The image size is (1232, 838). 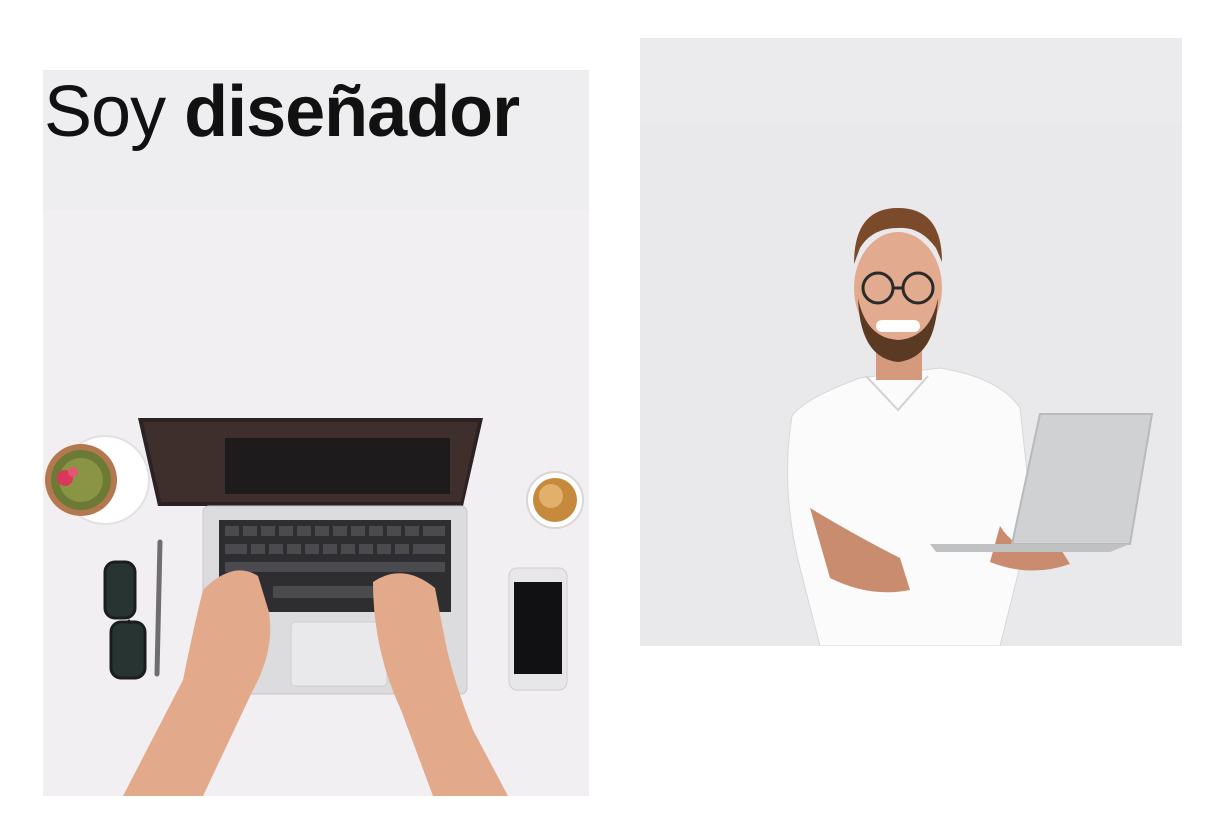 I want to click on hero-headline: Soy diseñador, so click(x=282, y=112).